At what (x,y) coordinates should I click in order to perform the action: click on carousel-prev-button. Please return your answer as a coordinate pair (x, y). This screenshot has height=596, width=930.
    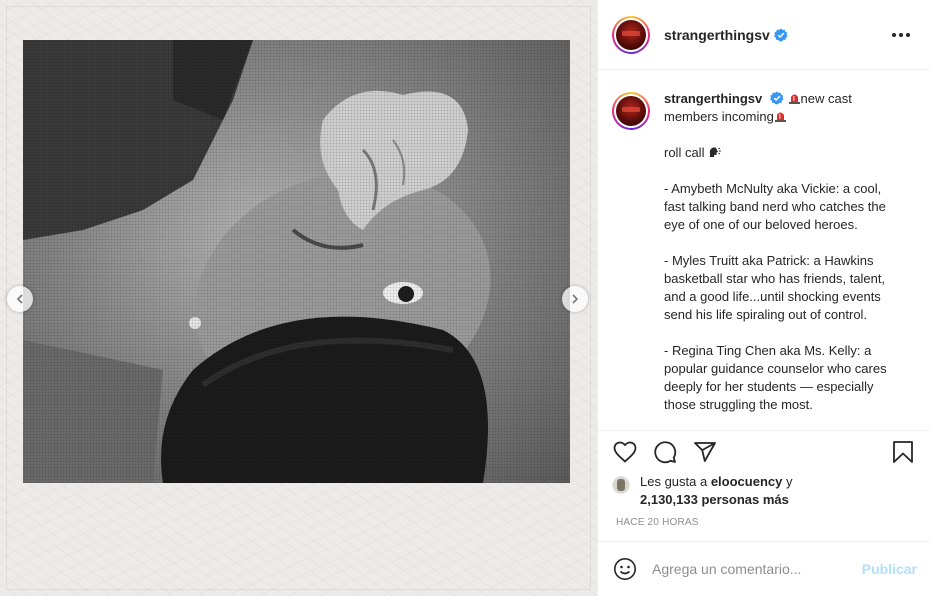
    Looking at the image, I should click on (20, 299).